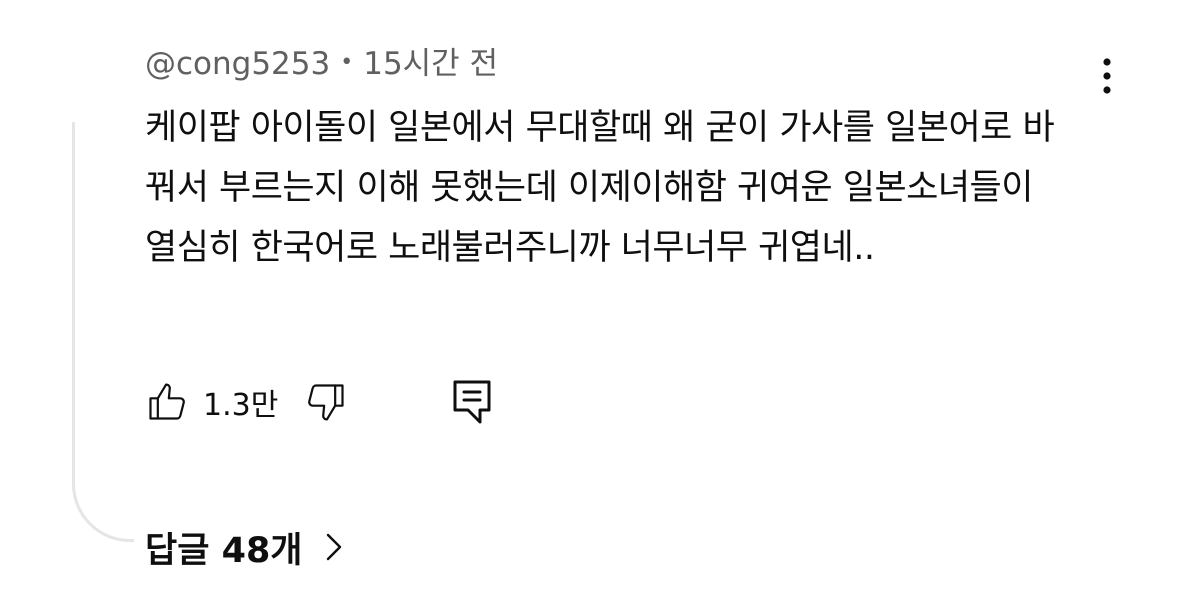  I want to click on like-button, so click(167, 402).